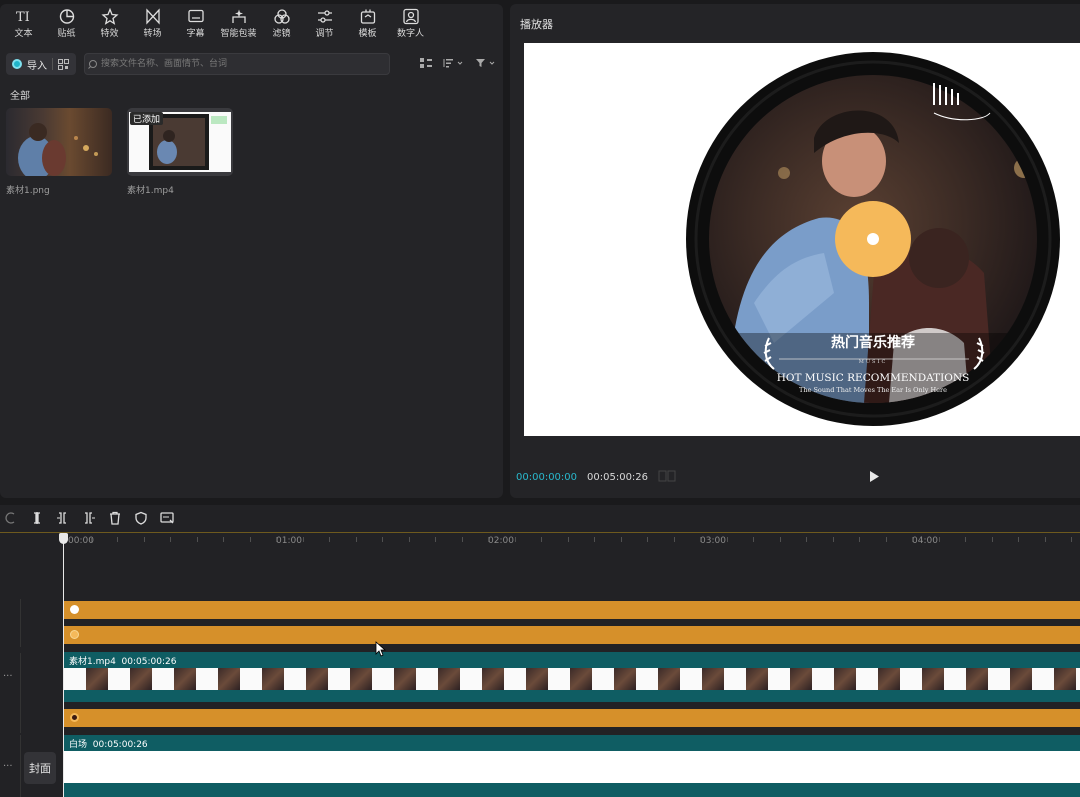  I want to click on trim-right-icon, so click(89, 518).